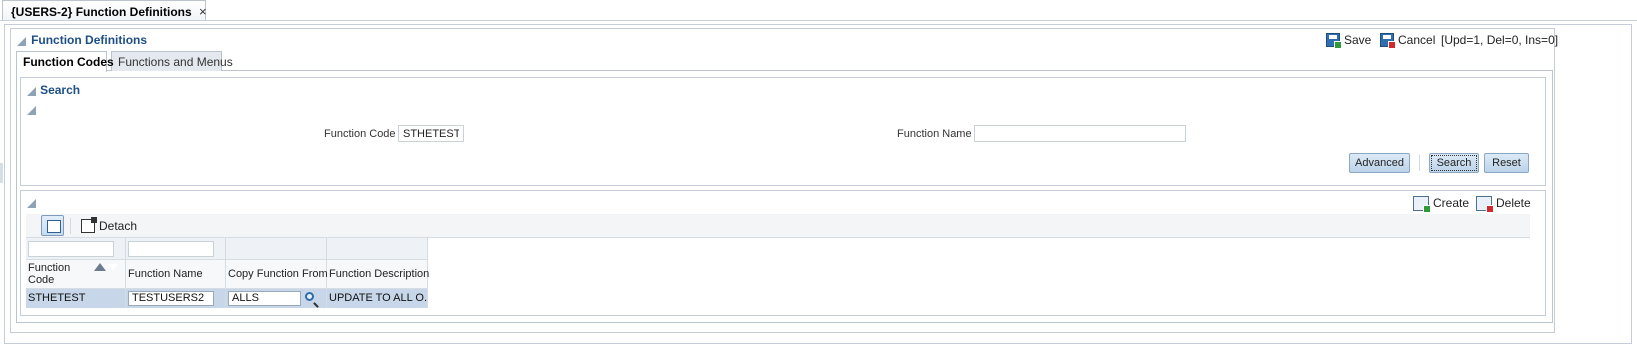  What do you see at coordinates (171, 249) in the screenshot?
I see `filter-function-name-input` at bounding box center [171, 249].